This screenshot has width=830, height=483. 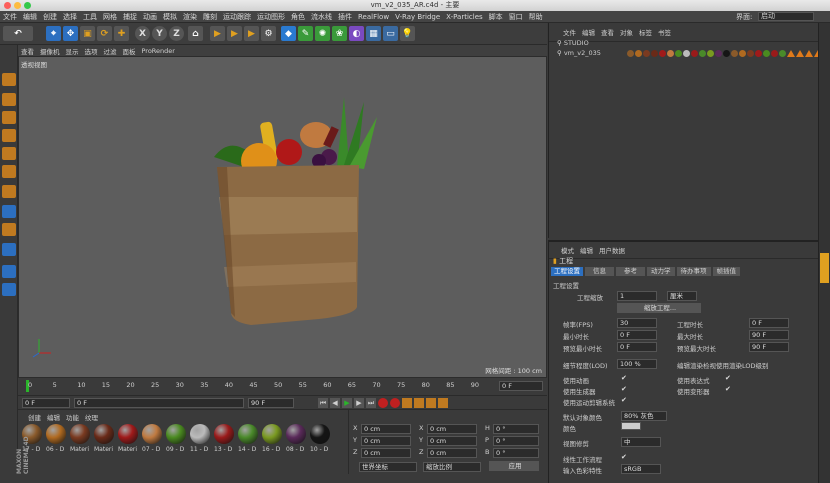 What do you see at coordinates (251, 33) in the screenshot?
I see `render-picture-viewer-icon: ▶` at bounding box center [251, 33].